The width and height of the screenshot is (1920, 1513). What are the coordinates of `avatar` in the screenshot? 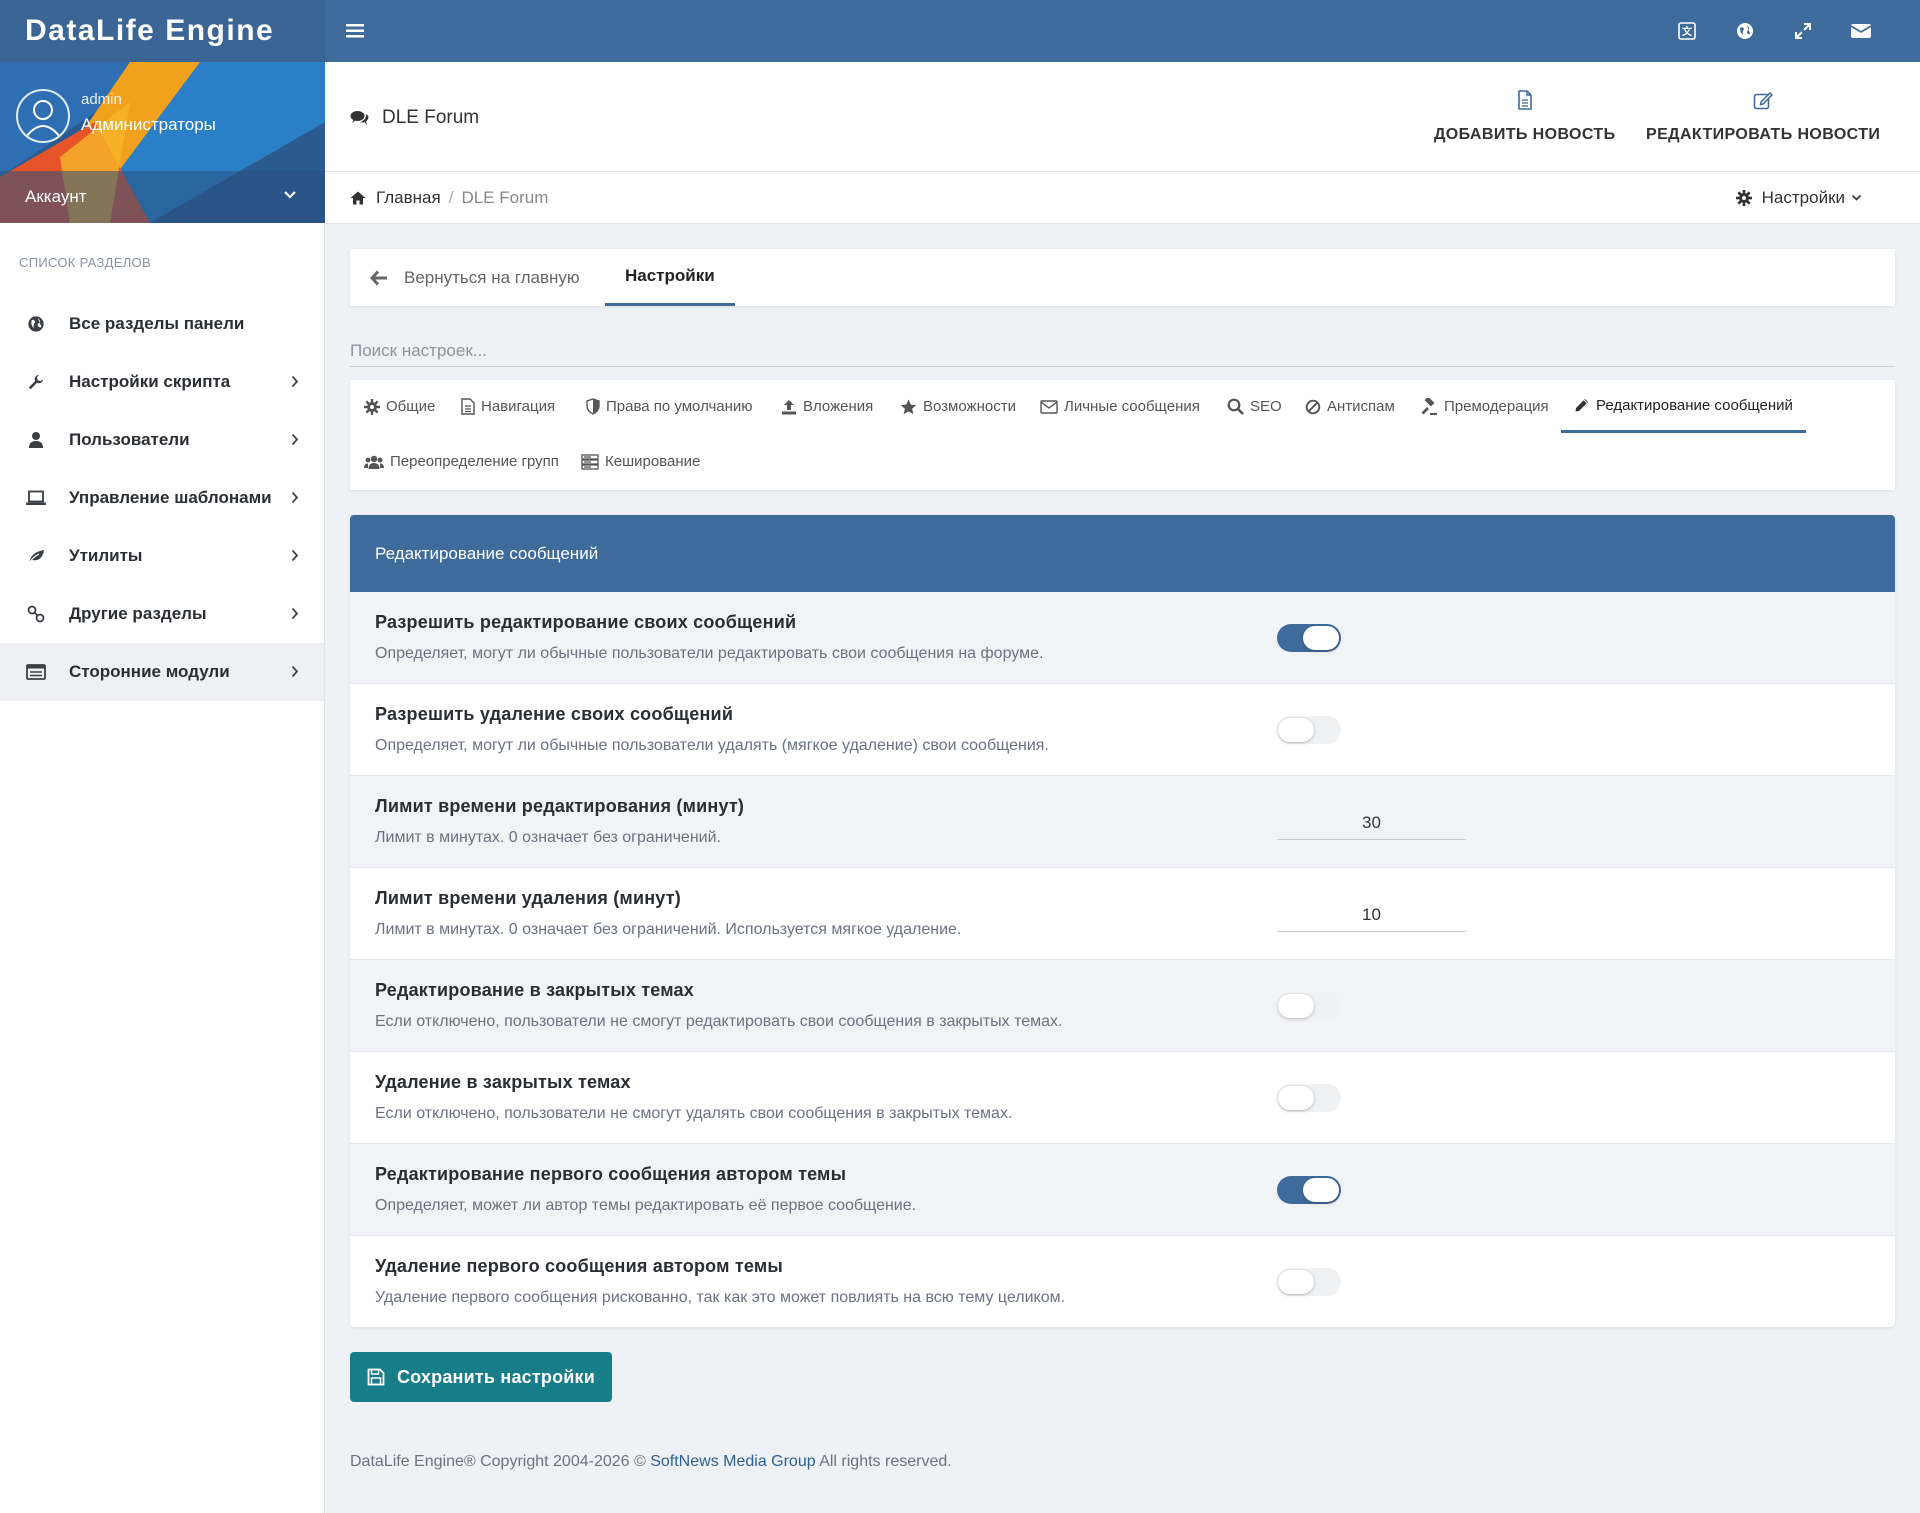 It's located at (43, 116).